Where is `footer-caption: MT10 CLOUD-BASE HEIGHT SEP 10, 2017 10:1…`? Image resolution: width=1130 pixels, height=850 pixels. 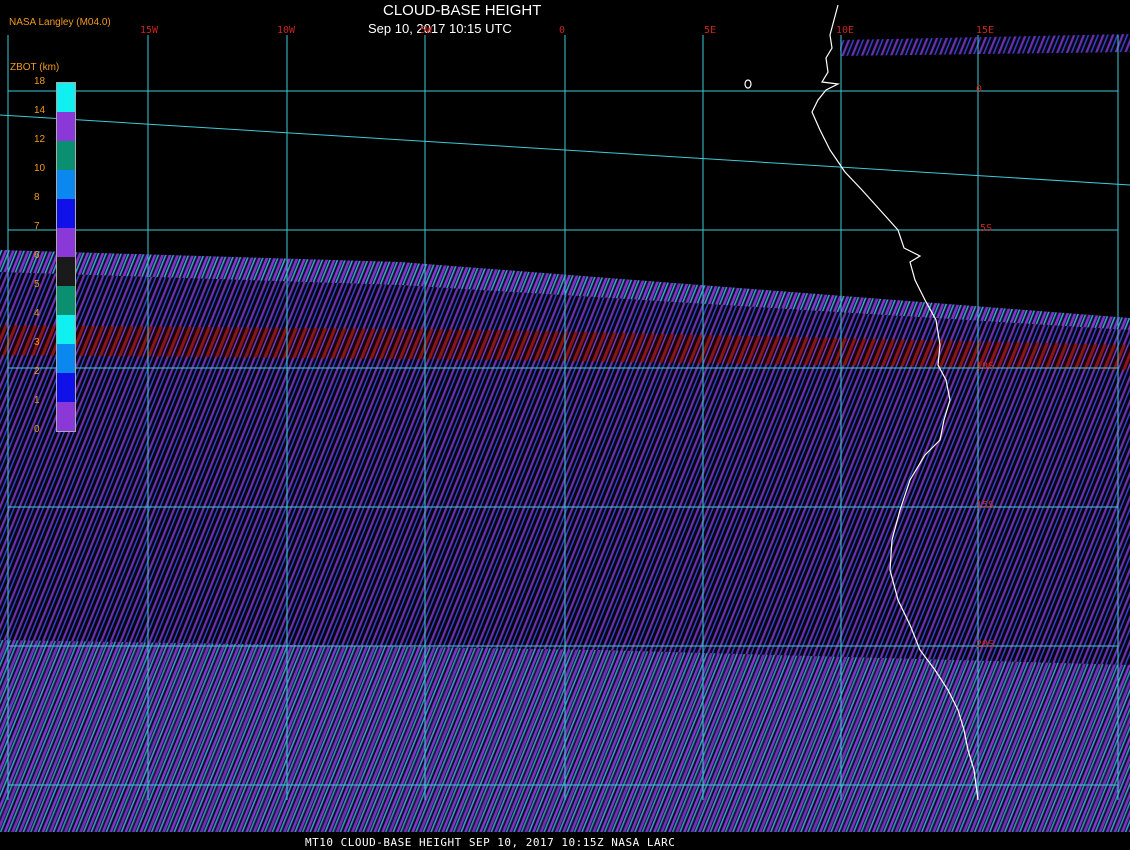
footer-caption: MT10 CLOUD-BASE HEIGHT SEP 10, 2017 10:1… is located at coordinates (490, 842).